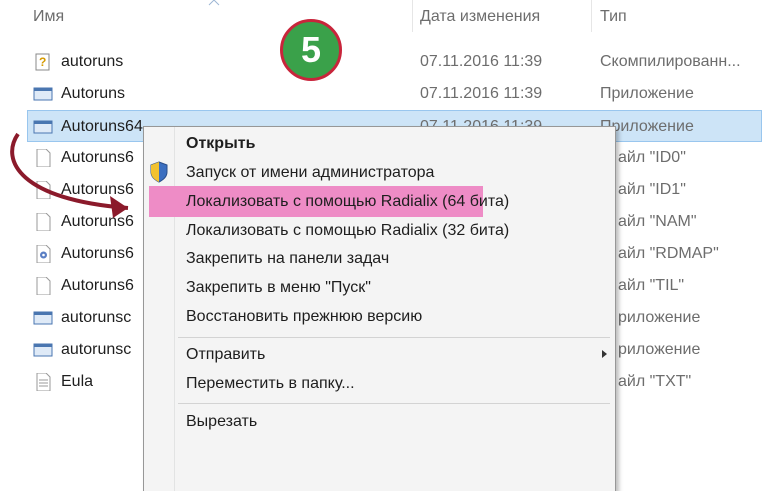 This screenshot has height=491, width=762. I want to click on menu-icon-gutter, so click(174, 309).